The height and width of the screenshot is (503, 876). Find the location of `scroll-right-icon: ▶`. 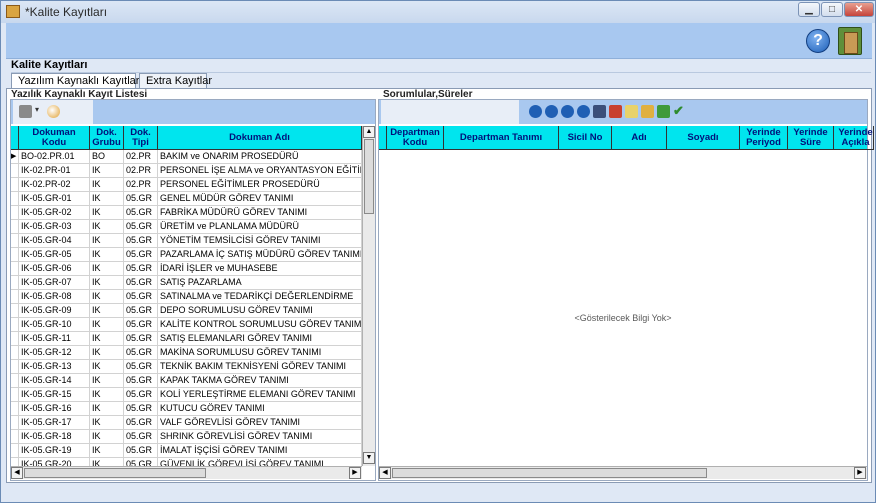

scroll-right-icon: ▶ is located at coordinates (355, 473).